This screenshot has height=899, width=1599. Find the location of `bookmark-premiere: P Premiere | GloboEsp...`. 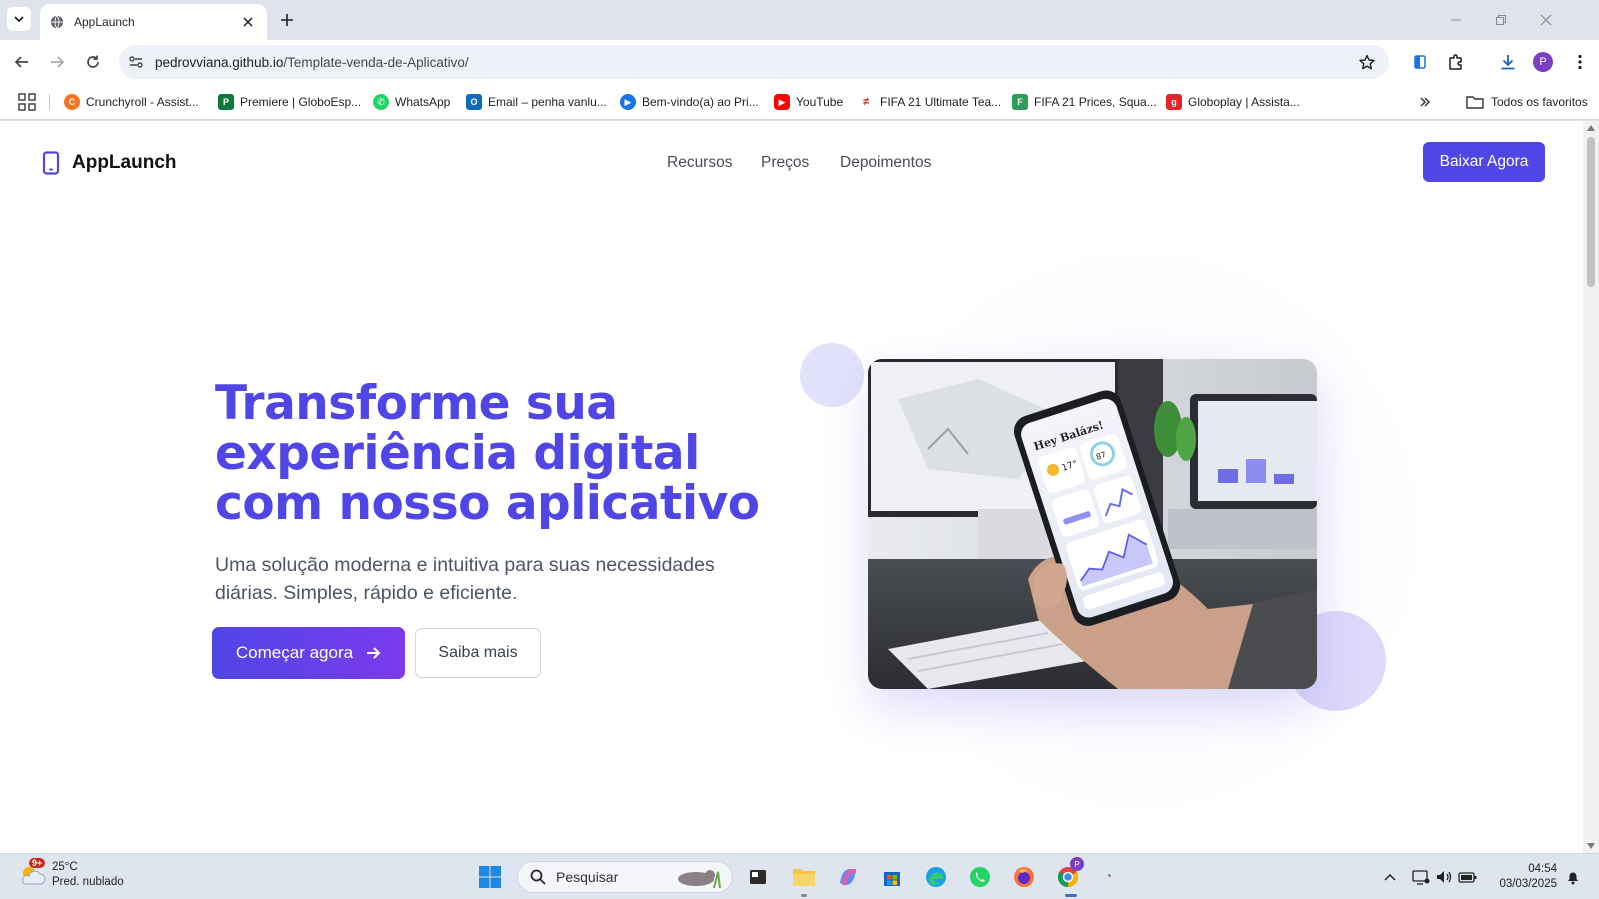

bookmark-premiere: P Premiere | GloboEsp... is located at coordinates (289, 102).